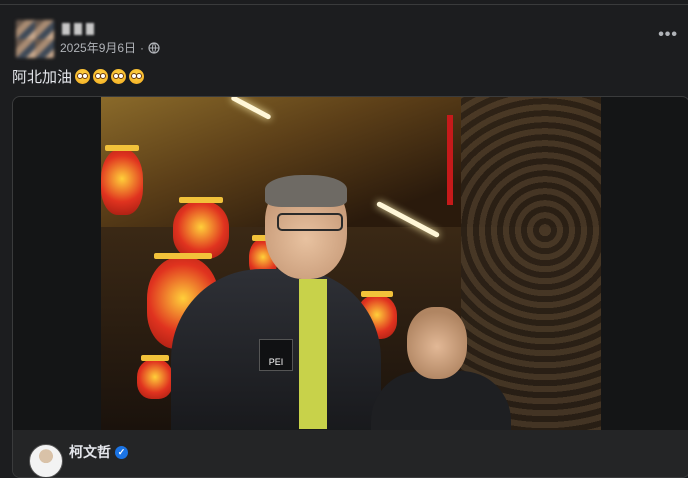  I want to click on post-meta: 2025年9月6日 ·, so click(110, 47).